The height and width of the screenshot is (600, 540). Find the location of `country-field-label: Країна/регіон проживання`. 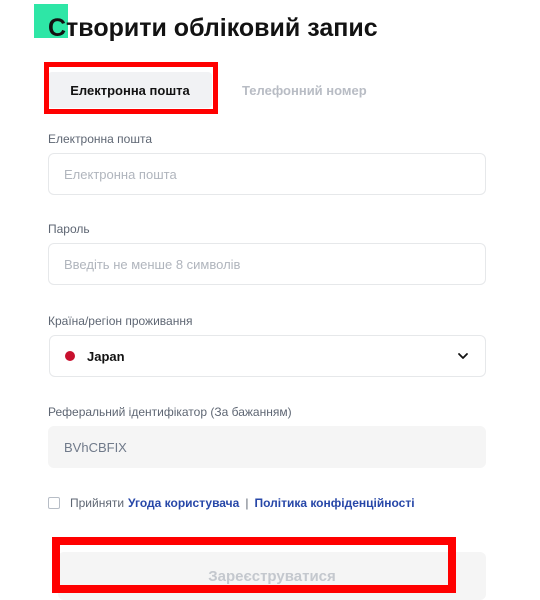

country-field-label: Країна/регіон проживання is located at coordinates (120, 321).